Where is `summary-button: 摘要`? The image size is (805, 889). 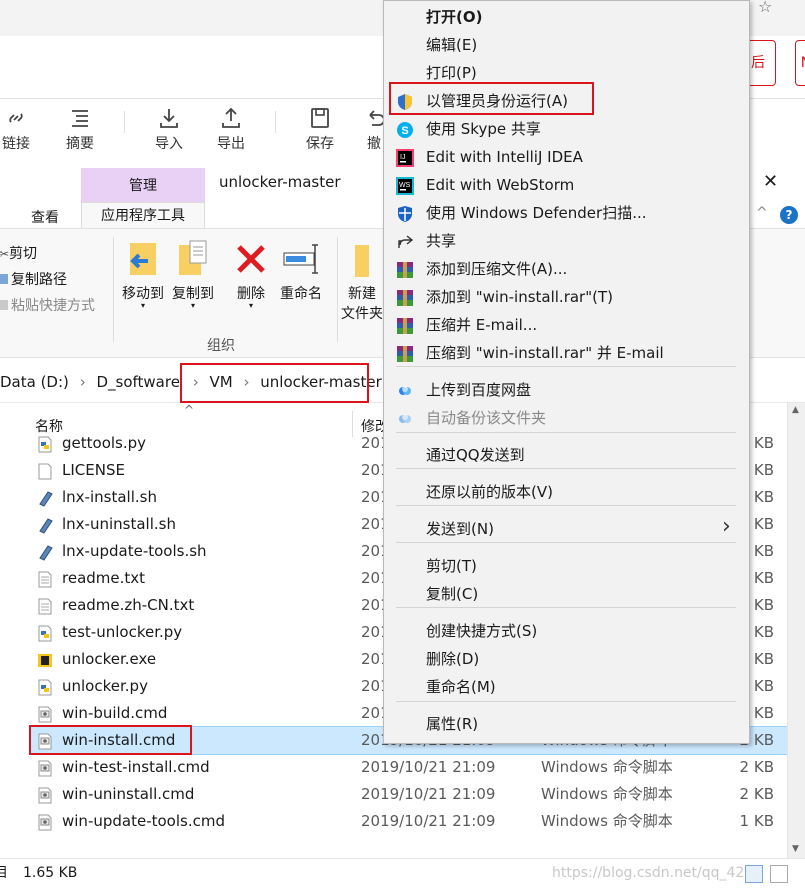 summary-button: 摘要 is located at coordinates (80, 130).